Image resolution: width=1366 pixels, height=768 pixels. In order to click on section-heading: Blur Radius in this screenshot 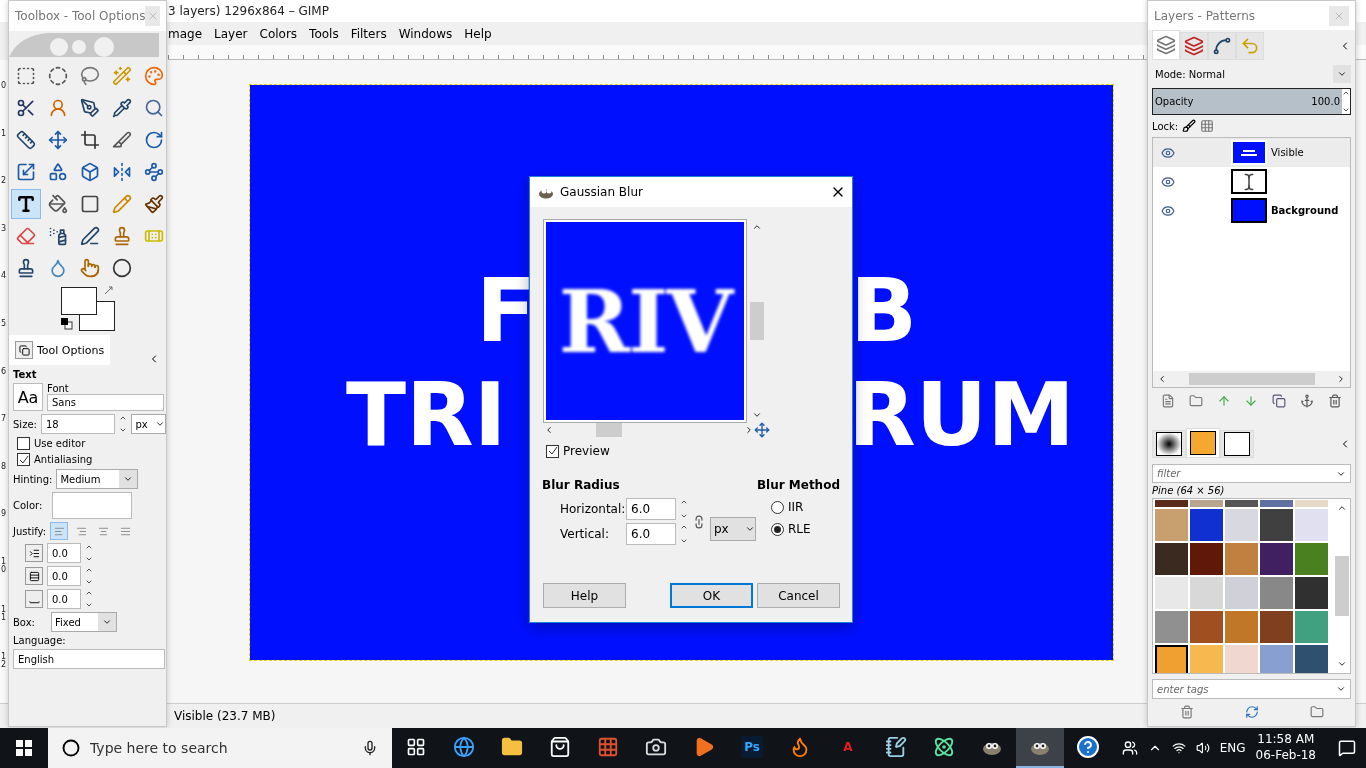, I will do `click(581, 485)`.